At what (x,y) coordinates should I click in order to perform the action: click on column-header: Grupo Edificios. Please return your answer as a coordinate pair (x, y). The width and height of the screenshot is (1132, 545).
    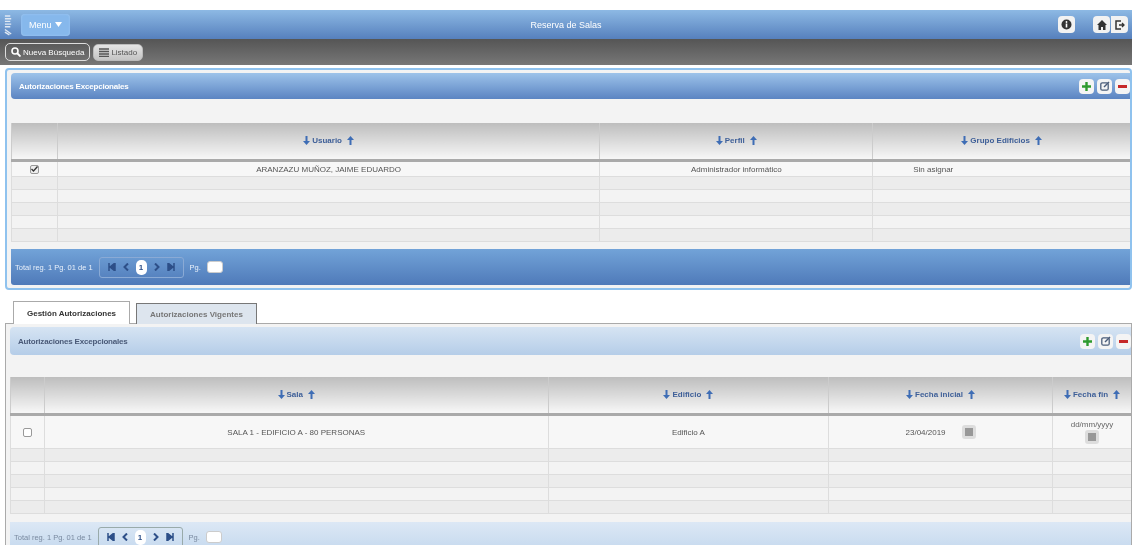
    Looking at the image, I should click on (1001, 142).